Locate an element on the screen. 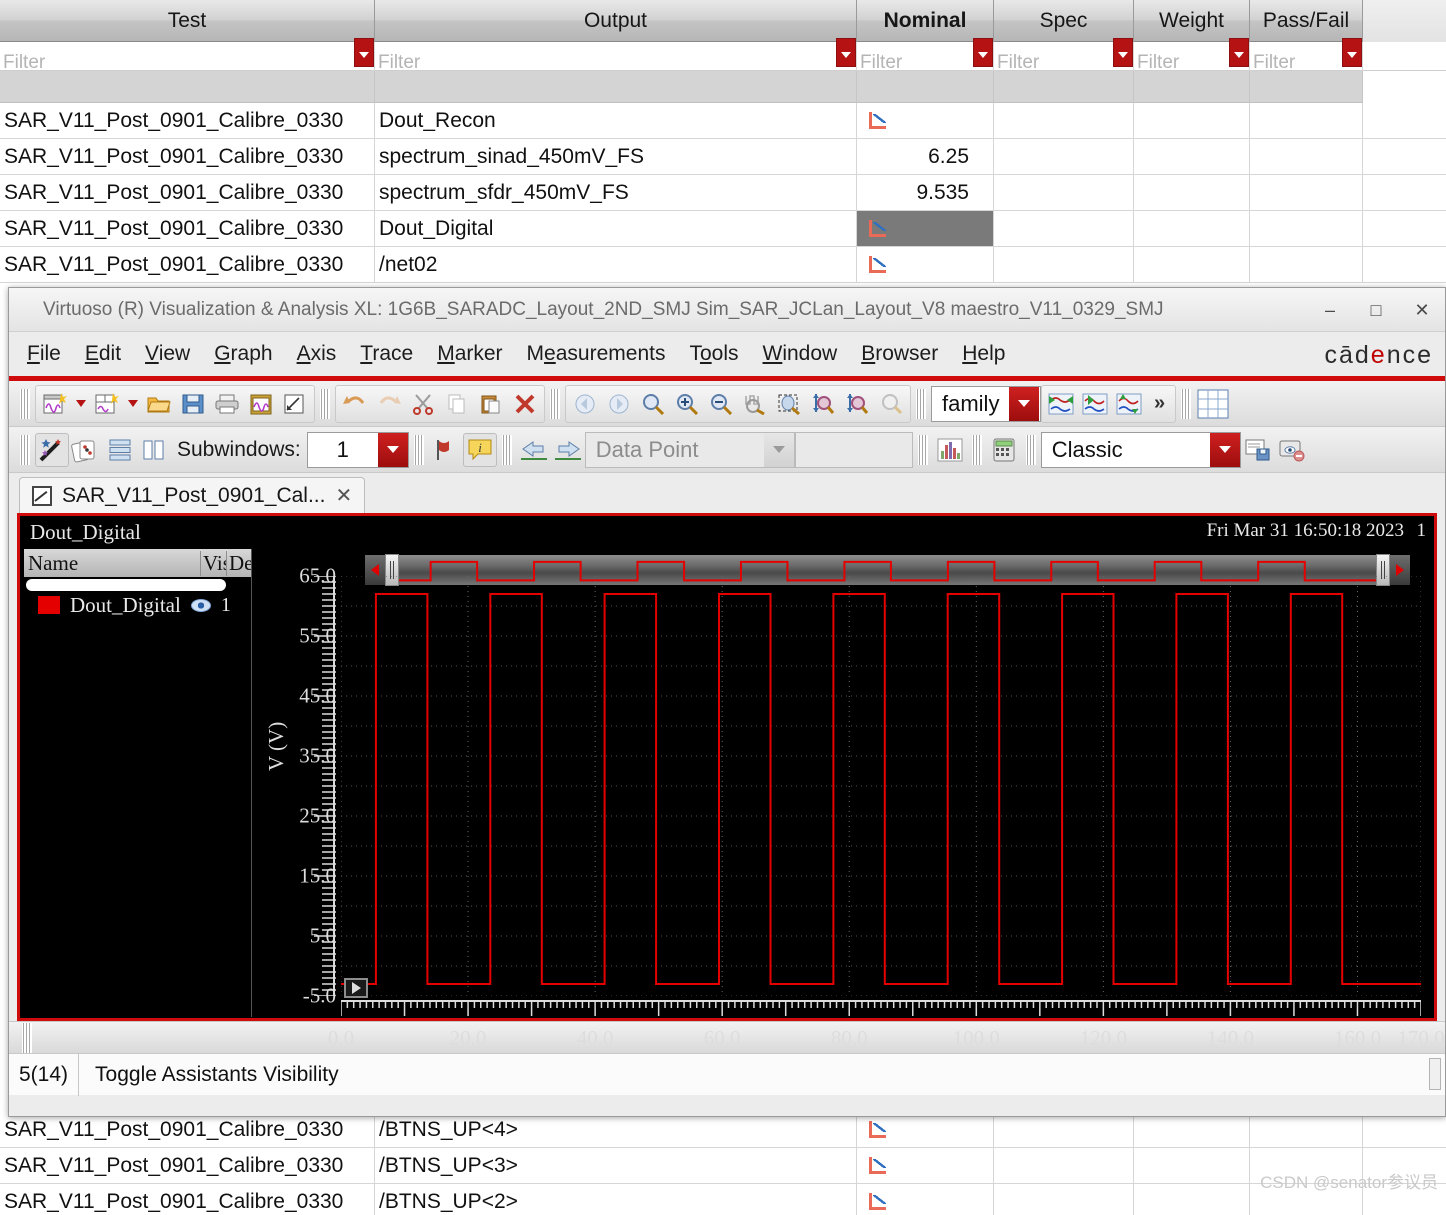 This screenshot has height=1215, width=1446. zoom-vertical-icon is located at coordinates (823, 404).